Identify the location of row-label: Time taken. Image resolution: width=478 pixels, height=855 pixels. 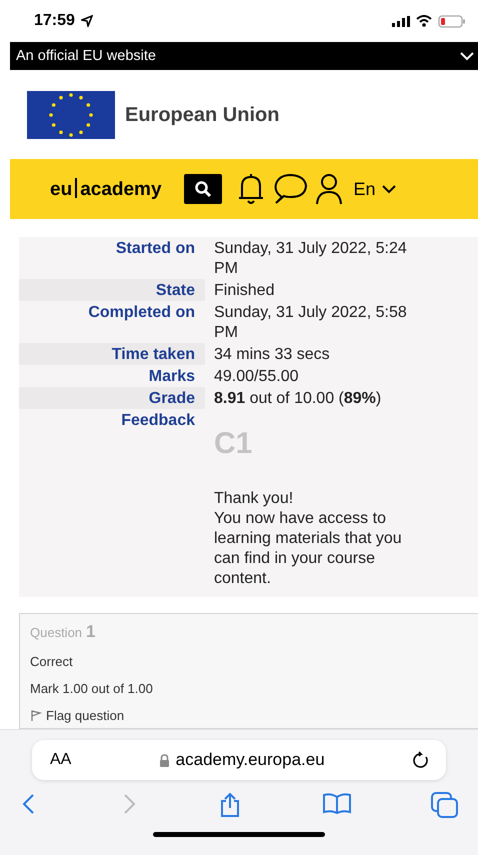
(112, 354).